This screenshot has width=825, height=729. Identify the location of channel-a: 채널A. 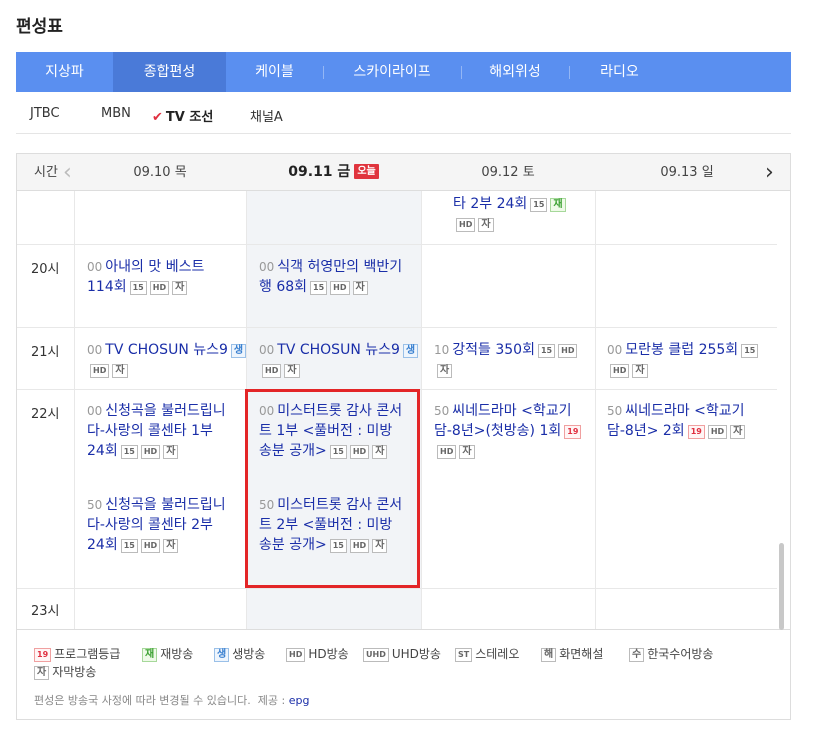
(266, 115).